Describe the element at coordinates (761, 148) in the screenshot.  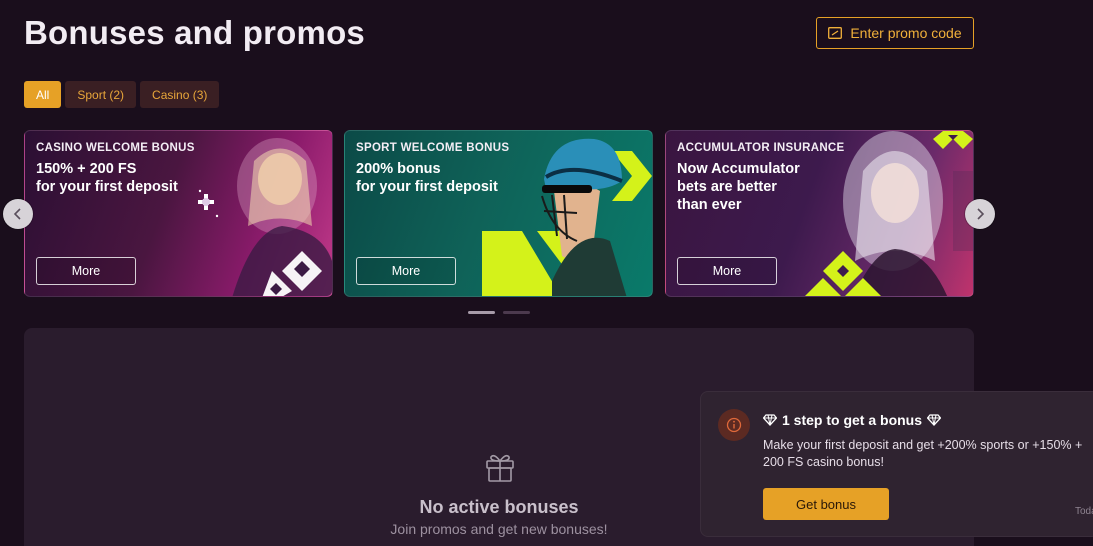
I see `card-tag: ACCUMULATOR INSURANCE` at that location.